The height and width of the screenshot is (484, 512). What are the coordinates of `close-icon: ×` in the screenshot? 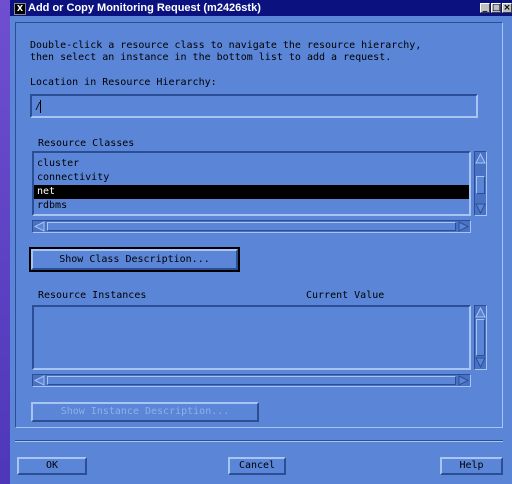 It's located at (507, 8).